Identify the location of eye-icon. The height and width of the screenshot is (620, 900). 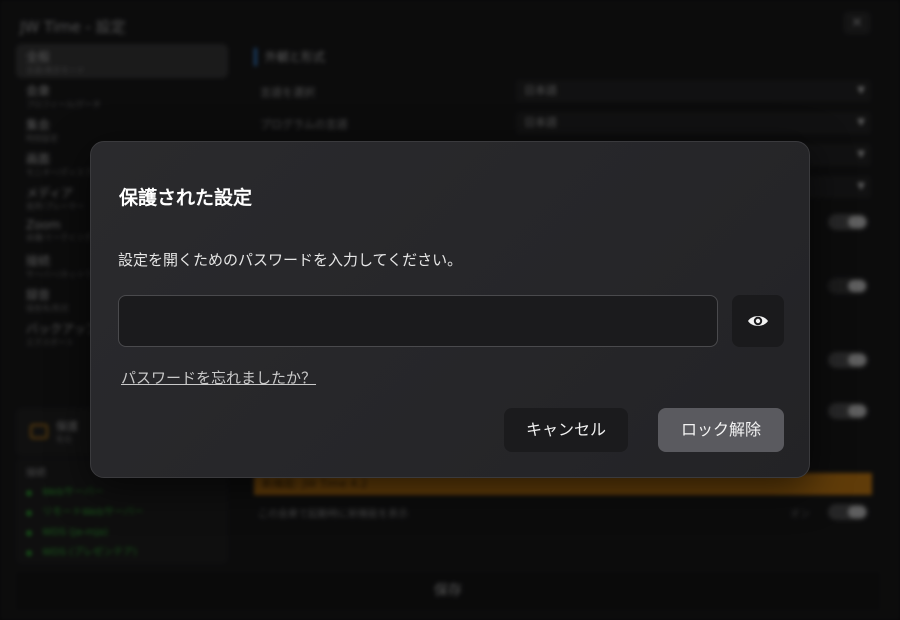
(758, 321).